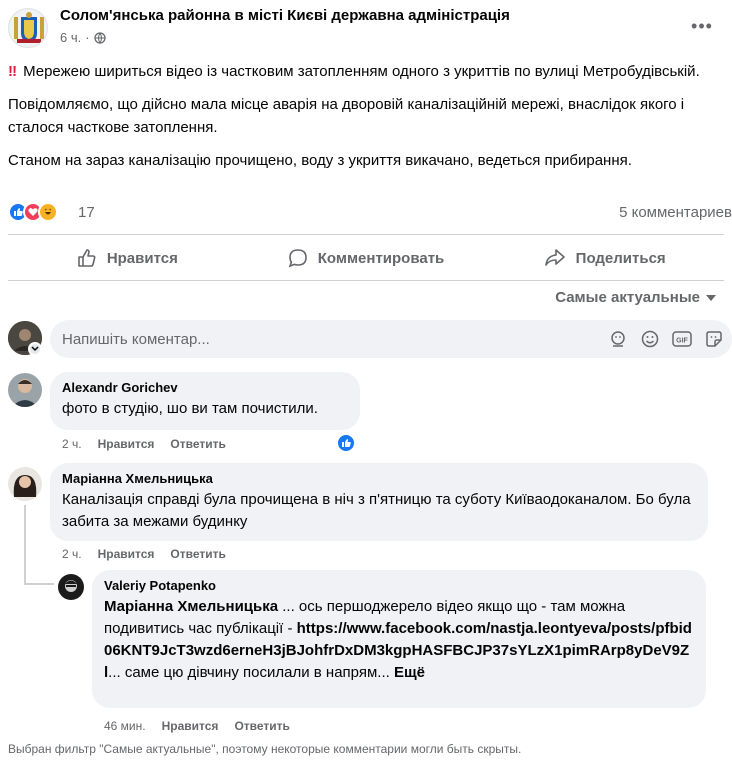  I want to click on post-actions: Нравится Комментировать Поделиться, so click(366, 258).